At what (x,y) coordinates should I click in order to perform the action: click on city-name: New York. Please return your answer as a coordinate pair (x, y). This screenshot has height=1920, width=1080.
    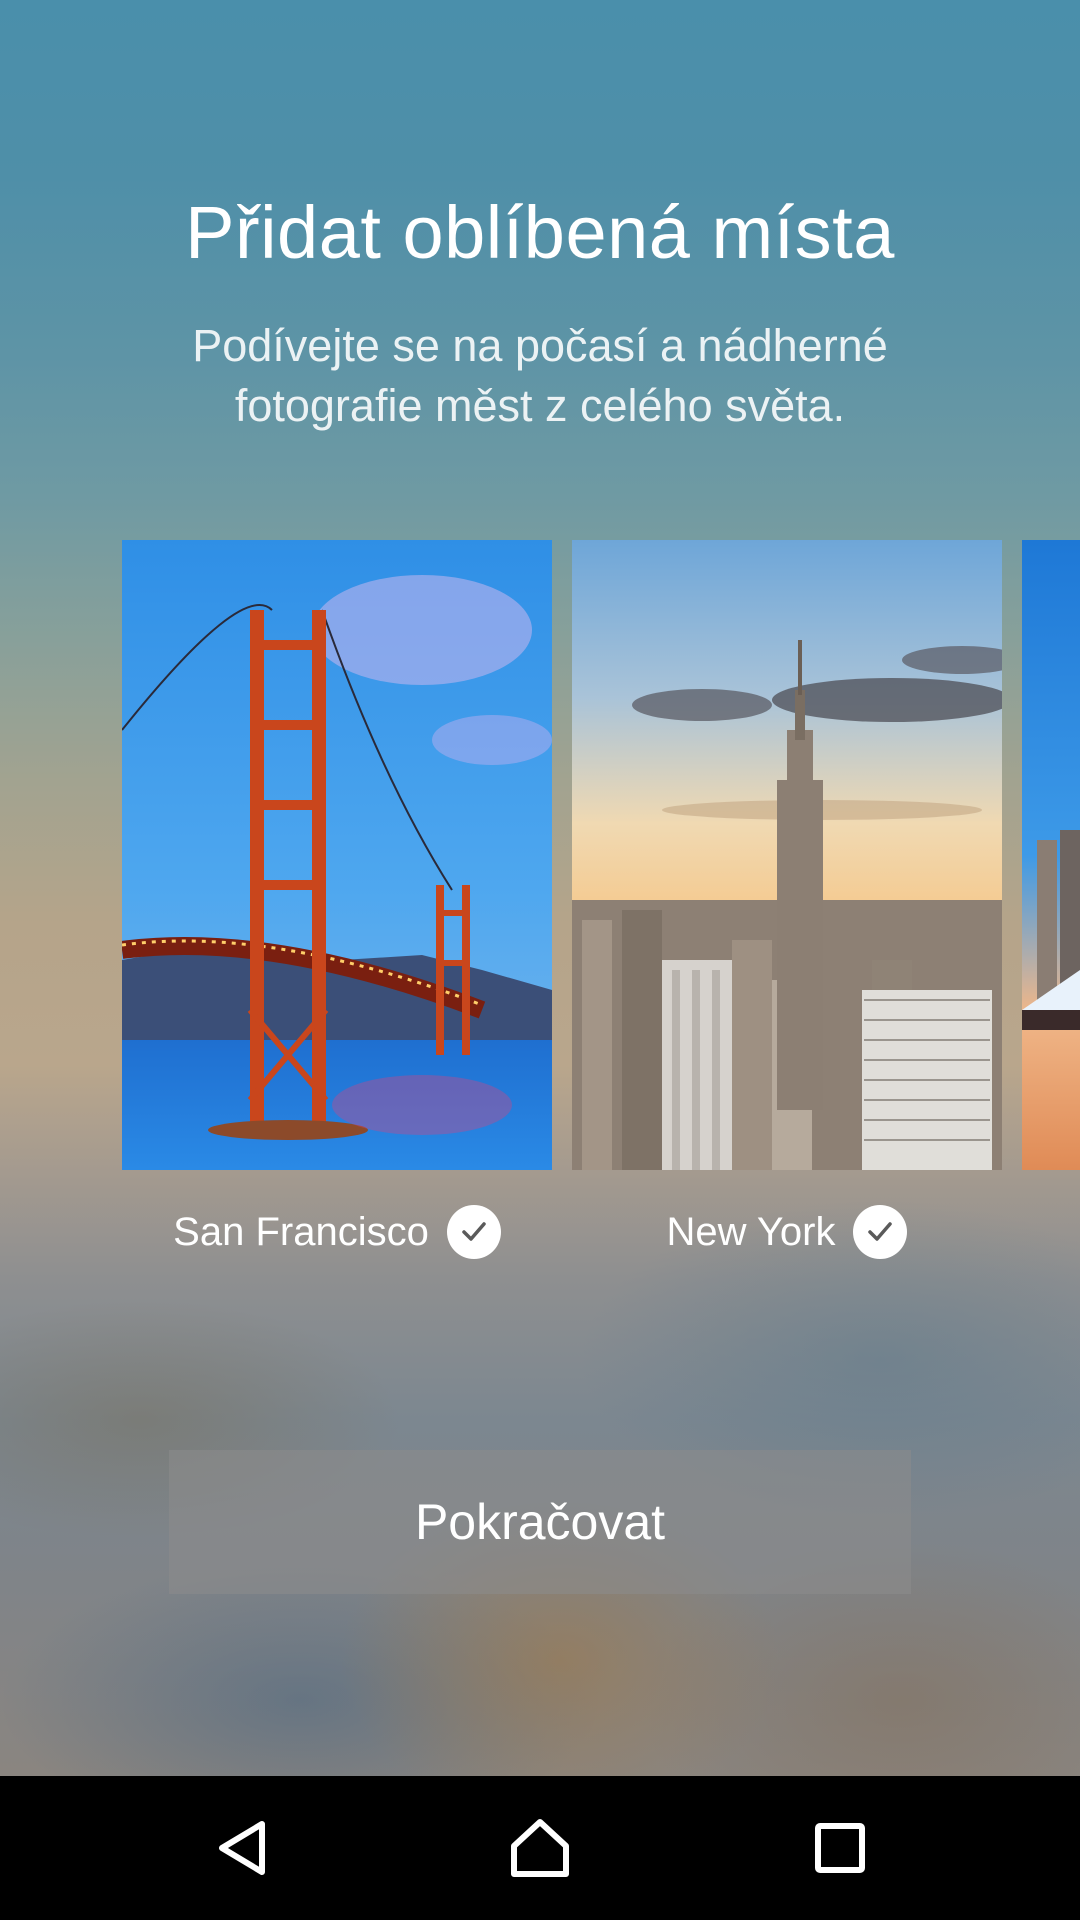
    Looking at the image, I should click on (751, 1231).